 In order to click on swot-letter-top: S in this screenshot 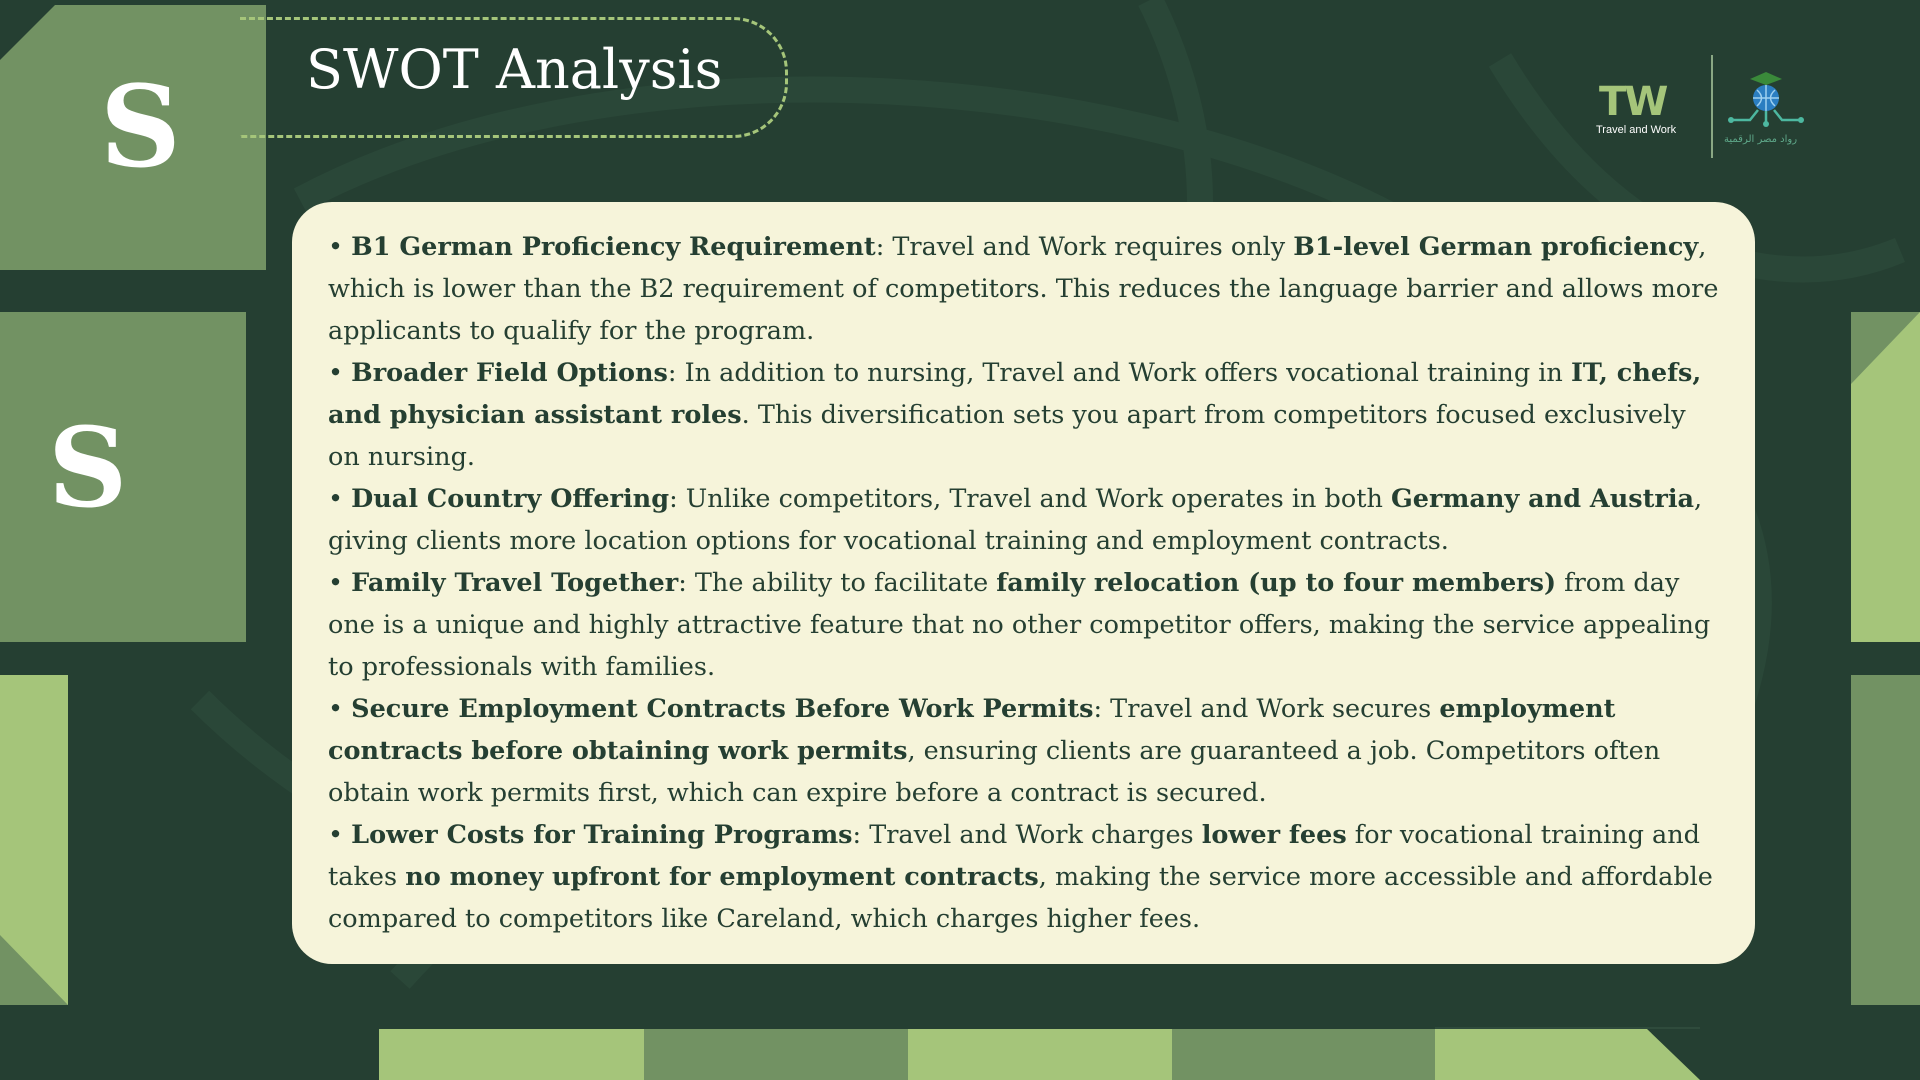, I will do `click(140, 127)`.